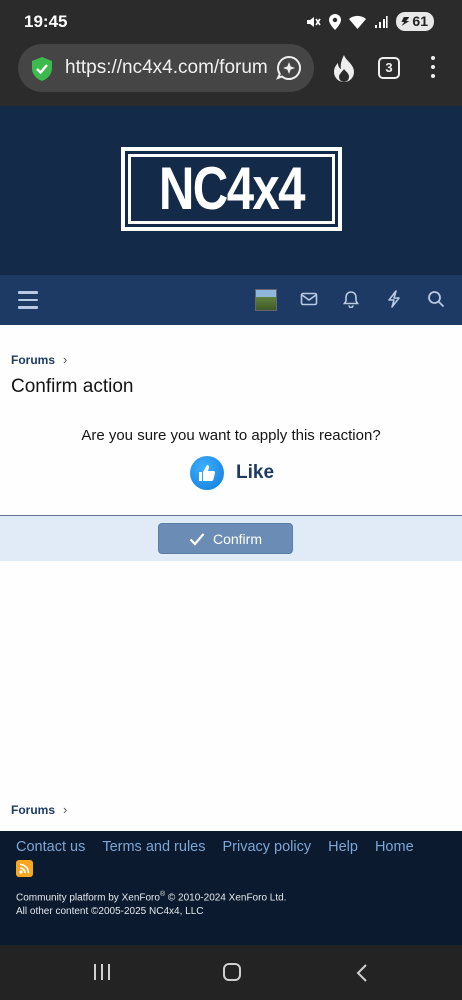  Describe the element at coordinates (335, 21) in the screenshot. I see `location-icon` at that location.